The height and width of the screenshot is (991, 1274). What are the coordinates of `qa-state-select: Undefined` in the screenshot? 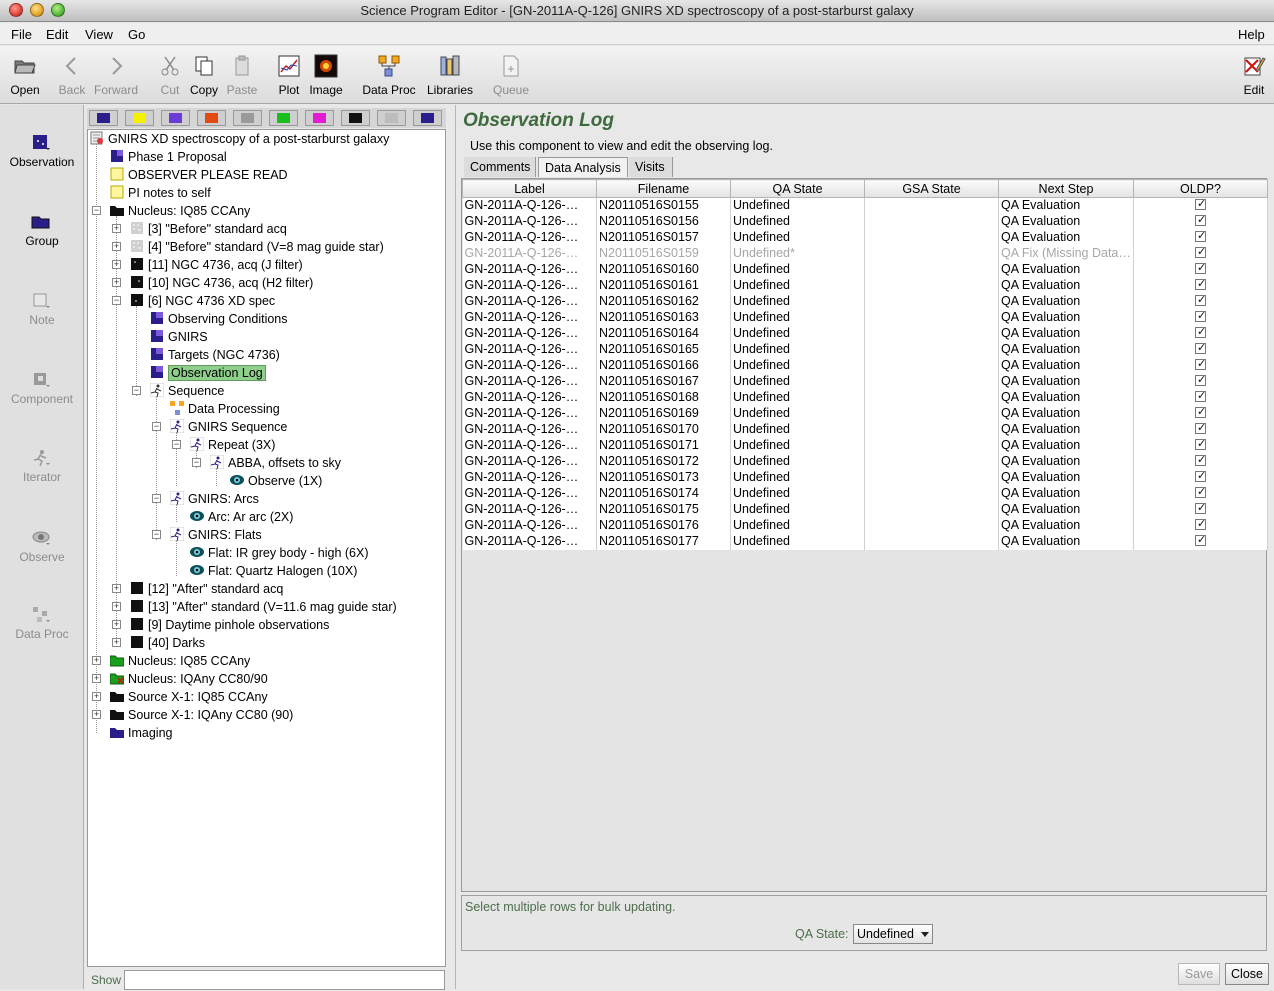 It's located at (893, 934).